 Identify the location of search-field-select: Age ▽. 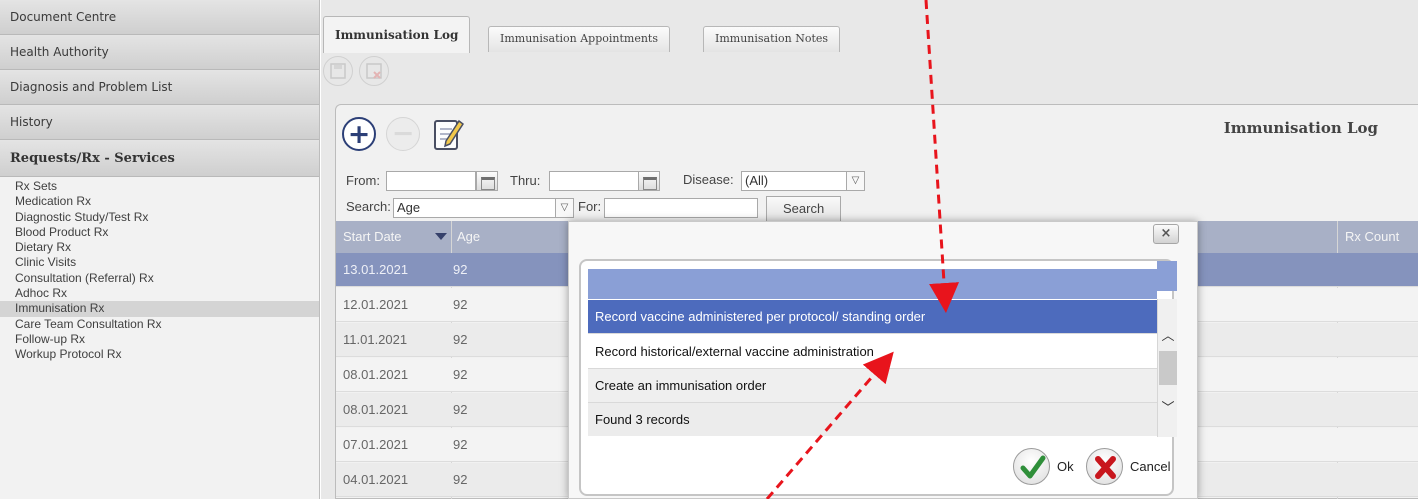
(483, 208).